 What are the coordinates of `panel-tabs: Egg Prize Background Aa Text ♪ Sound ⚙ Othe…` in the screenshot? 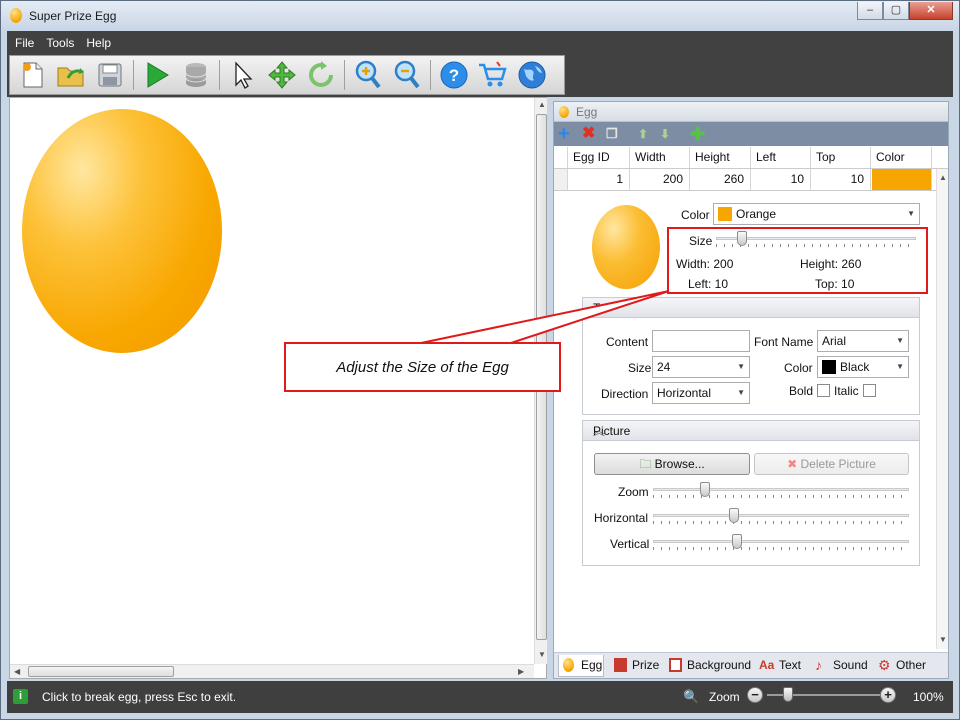 It's located at (751, 665).